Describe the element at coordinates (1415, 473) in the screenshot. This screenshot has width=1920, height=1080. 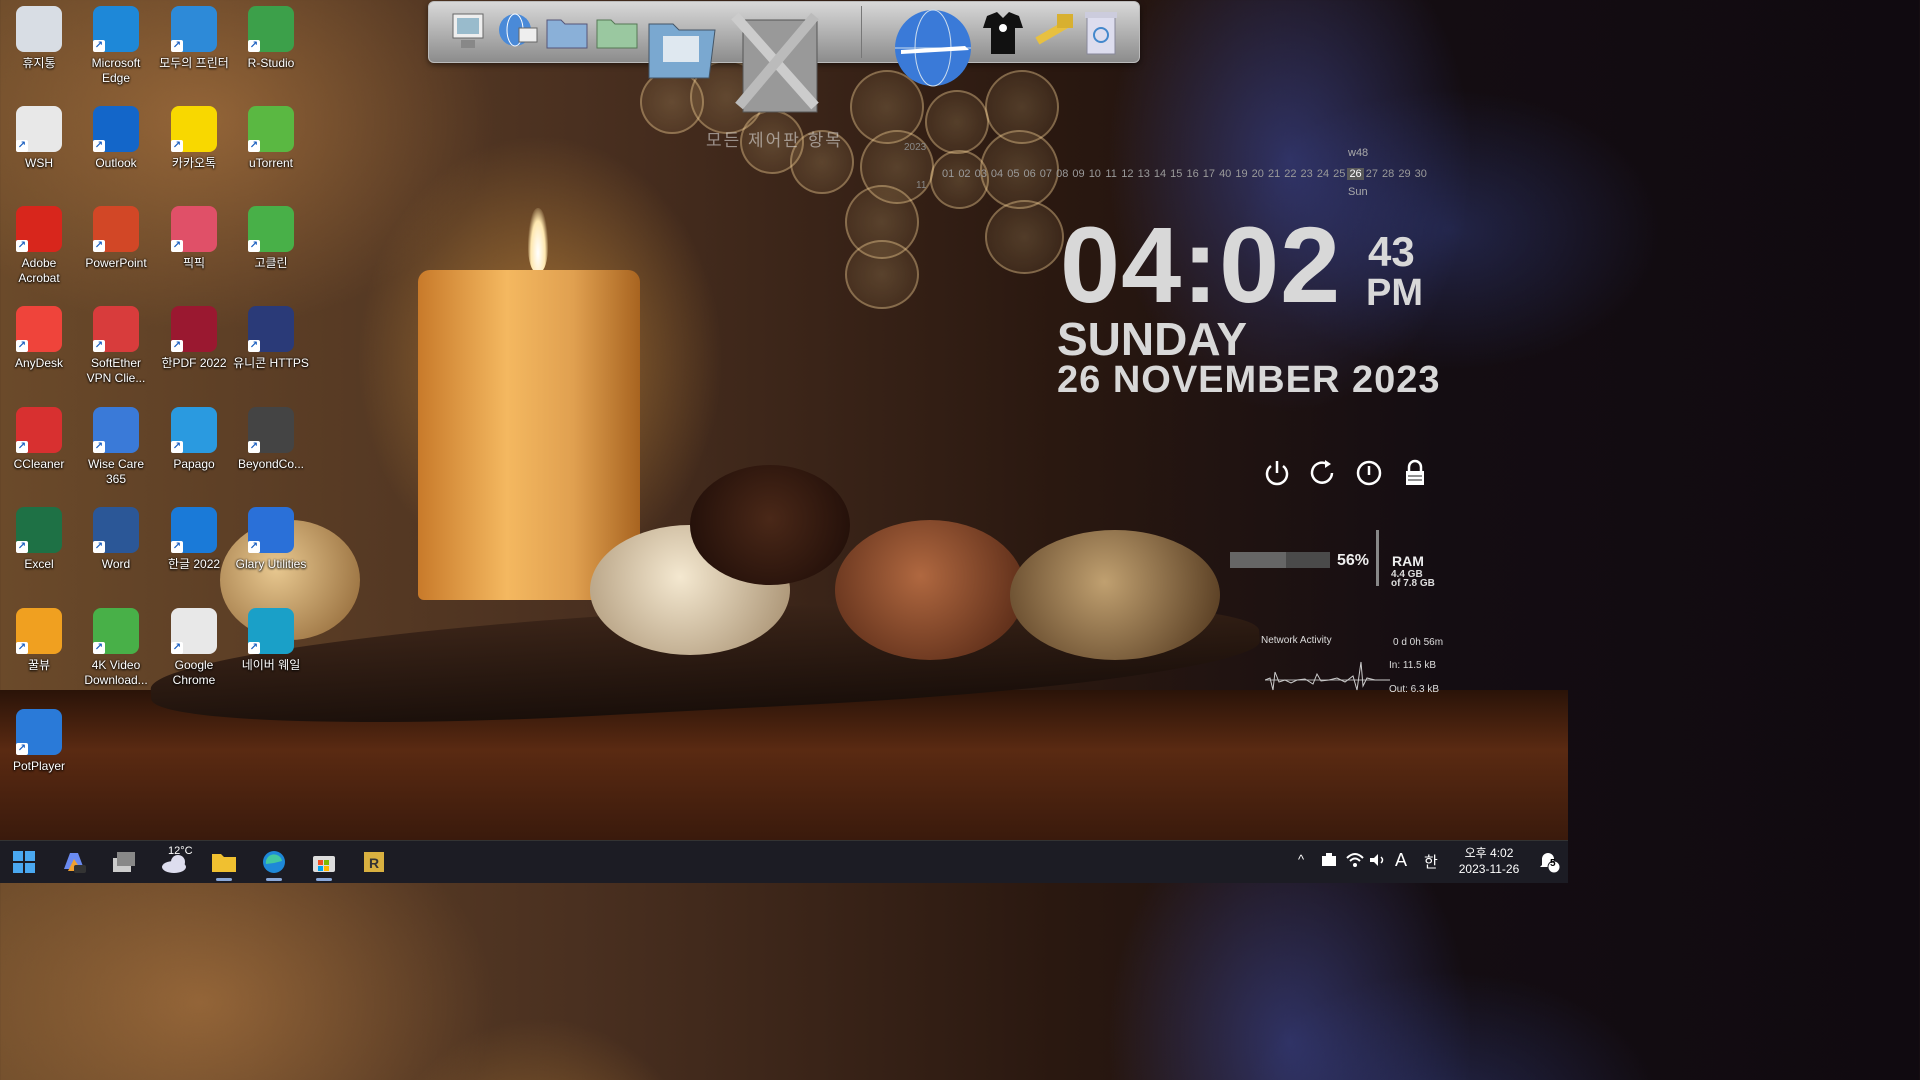
I see `lock-icon` at that location.